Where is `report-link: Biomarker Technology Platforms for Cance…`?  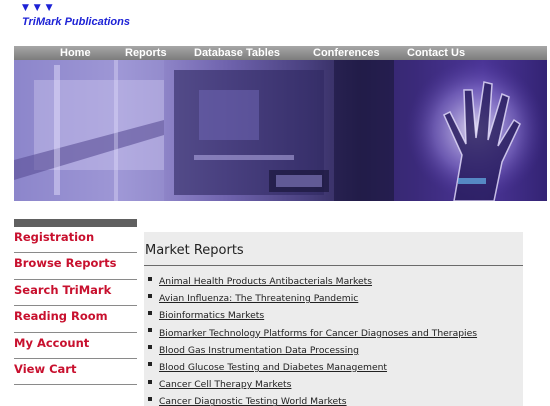
report-link: Biomarker Technology Platforms for Cance… is located at coordinates (318, 333).